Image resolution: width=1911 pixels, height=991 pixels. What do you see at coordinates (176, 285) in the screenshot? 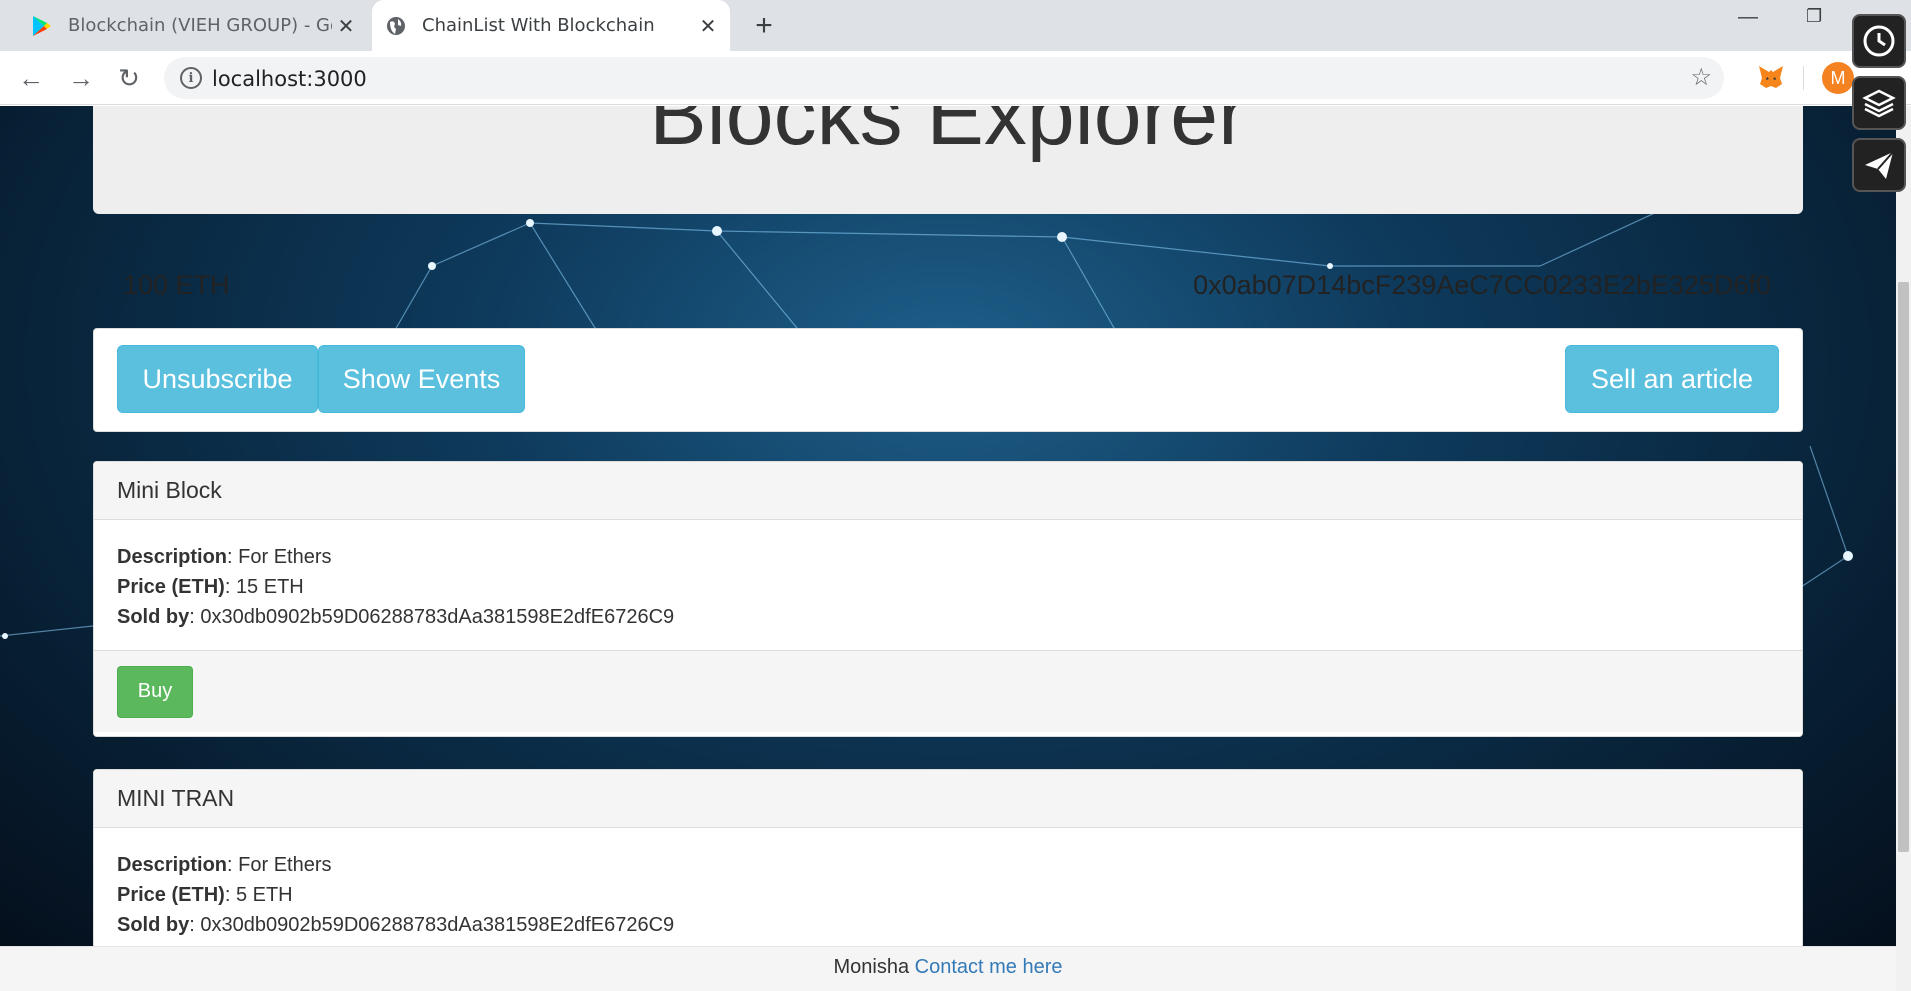
I see `account-balance: 100 ETH` at bounding box center [176, 285].